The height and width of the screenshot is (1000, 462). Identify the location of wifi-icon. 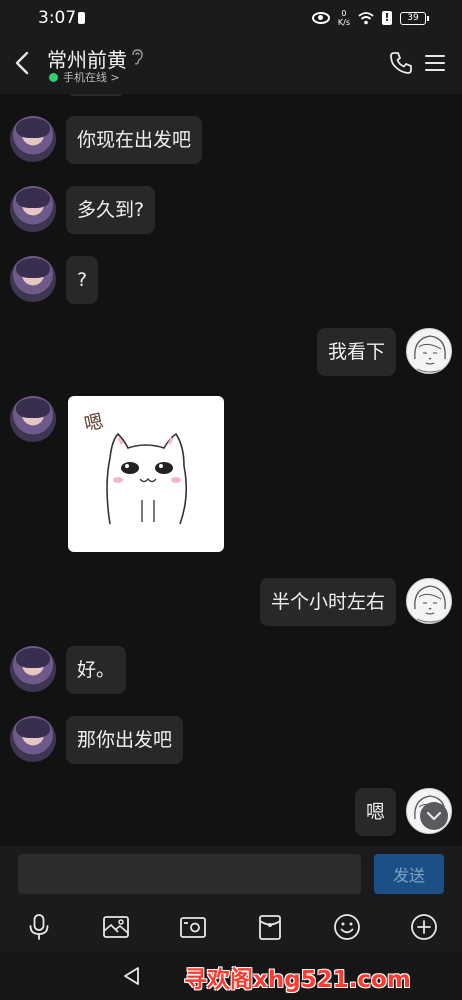
(366, 18).